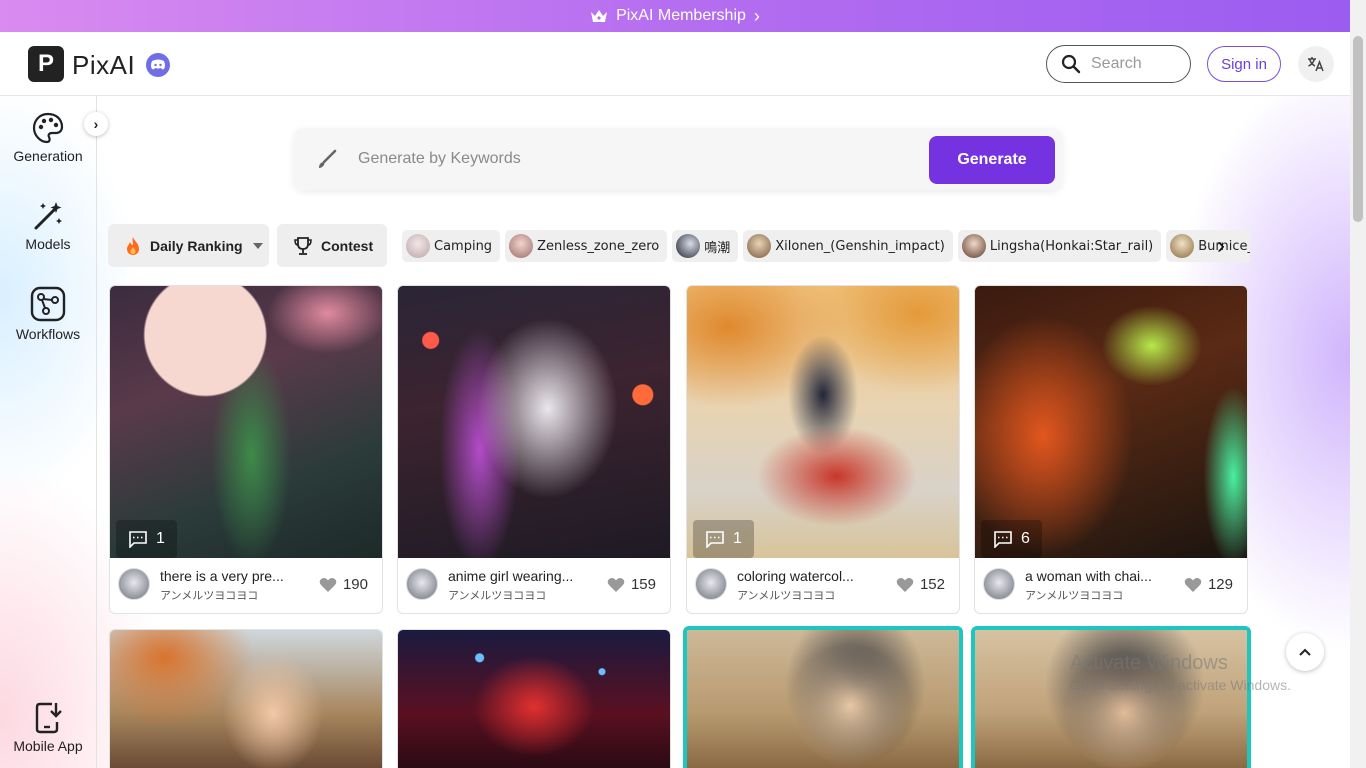 The height and width of the screenshot is (768, 1366). I want to click on tag-chip: Camping, so click(451, 246).